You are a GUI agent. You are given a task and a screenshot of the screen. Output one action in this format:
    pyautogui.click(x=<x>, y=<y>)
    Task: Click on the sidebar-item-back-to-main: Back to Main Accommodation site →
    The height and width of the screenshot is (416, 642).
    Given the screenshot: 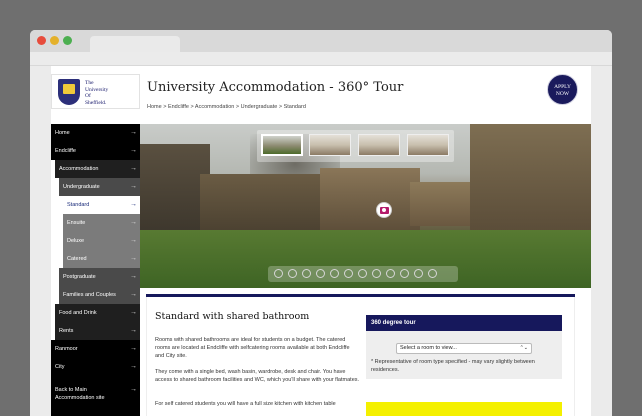 What is the action you would take?
    pyautogui.click(x=95, y=396)
    